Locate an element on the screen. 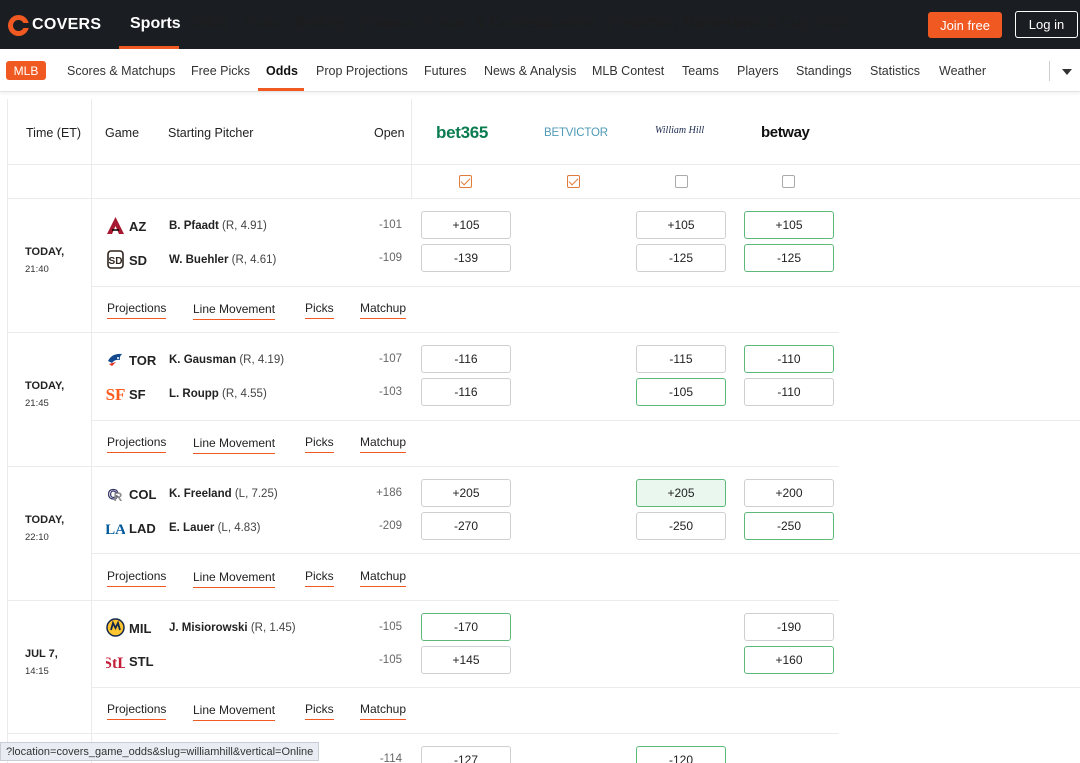 This screenshot has width=1080, height=763. team-abbr: SF is located at coordinates (137, 394).